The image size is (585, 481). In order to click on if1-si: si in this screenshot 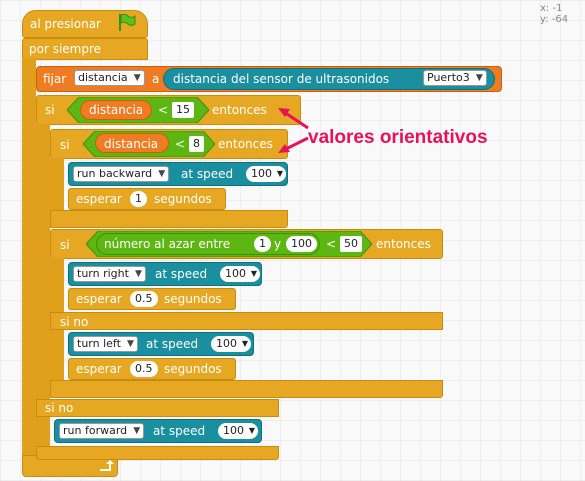, I will do `click(50, 110)`.